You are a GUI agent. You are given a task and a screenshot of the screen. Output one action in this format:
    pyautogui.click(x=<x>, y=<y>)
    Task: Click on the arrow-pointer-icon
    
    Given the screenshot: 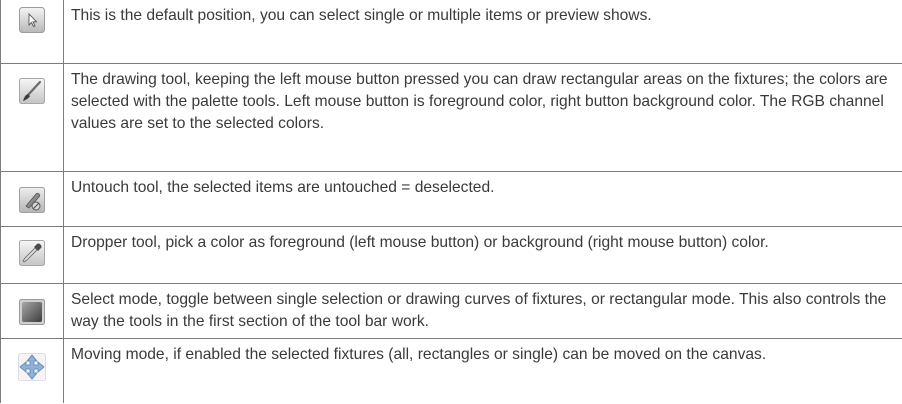 What is the action you would take?
    pyautogui.click(x=32, y=20)
    